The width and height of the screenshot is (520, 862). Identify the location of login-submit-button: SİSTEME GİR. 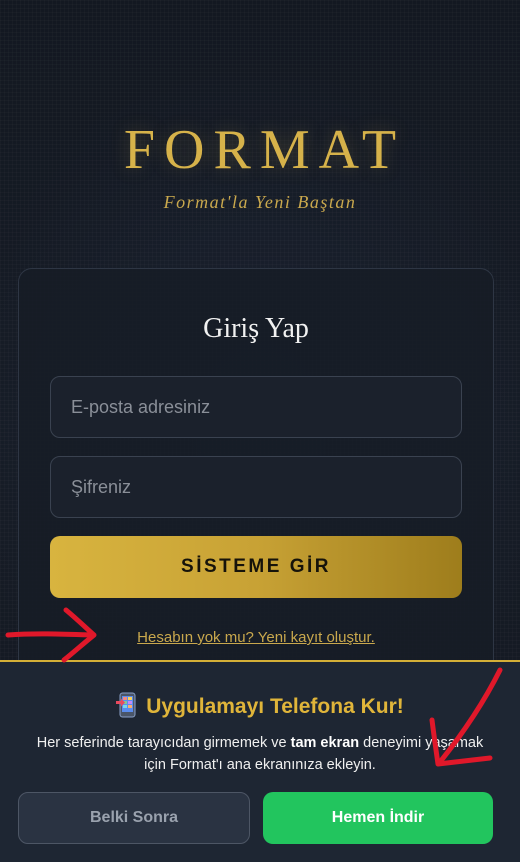
(256, 567).